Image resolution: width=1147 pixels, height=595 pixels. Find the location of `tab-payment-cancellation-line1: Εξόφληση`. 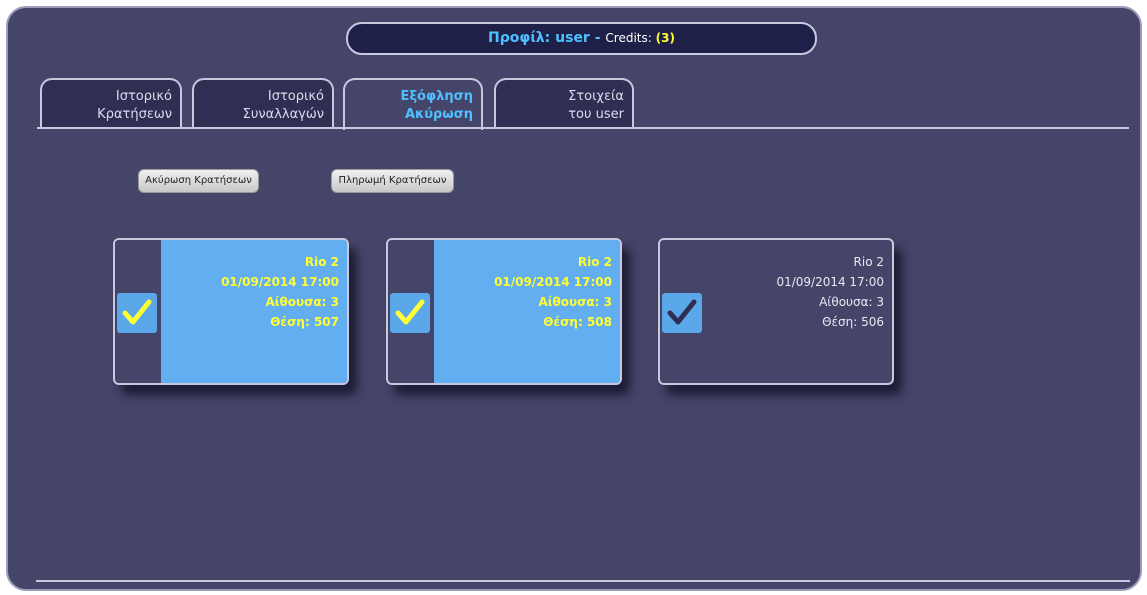

tab-payment-cancellation-line1: Εξόφληση is located at coordinates (436, 96).